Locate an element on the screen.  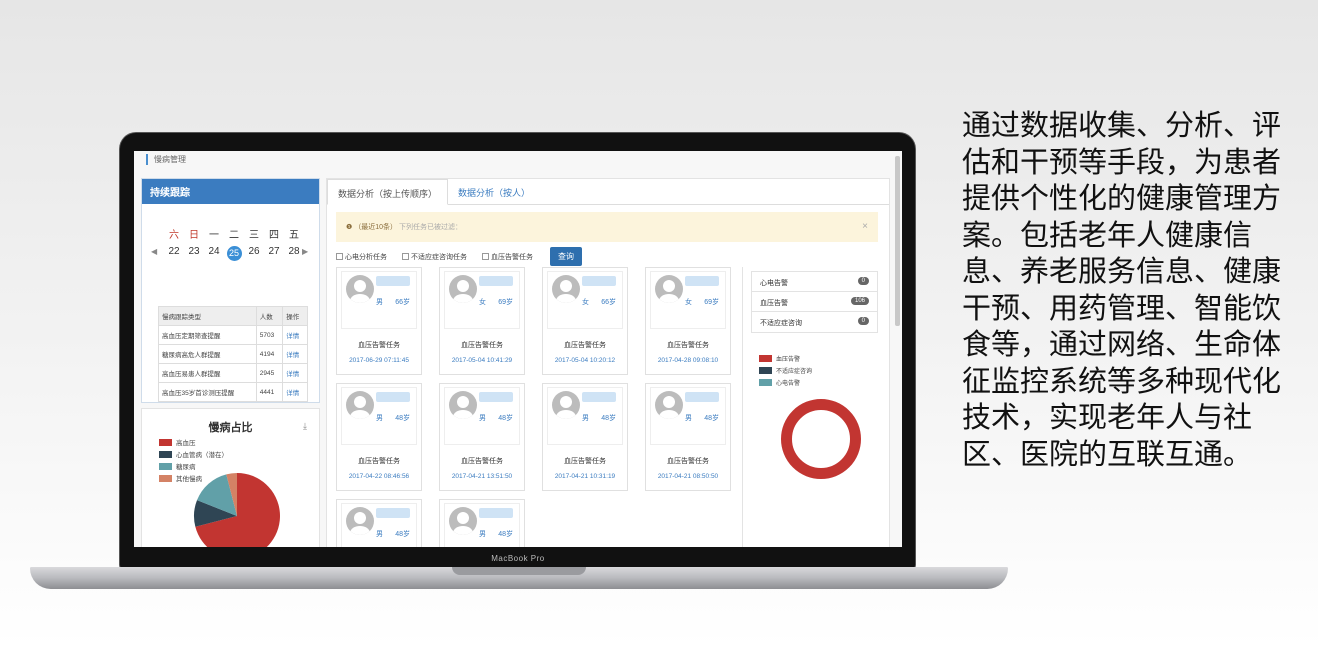
tab-by-person: 数据分析（按人） is located at coordinates (494, 191).